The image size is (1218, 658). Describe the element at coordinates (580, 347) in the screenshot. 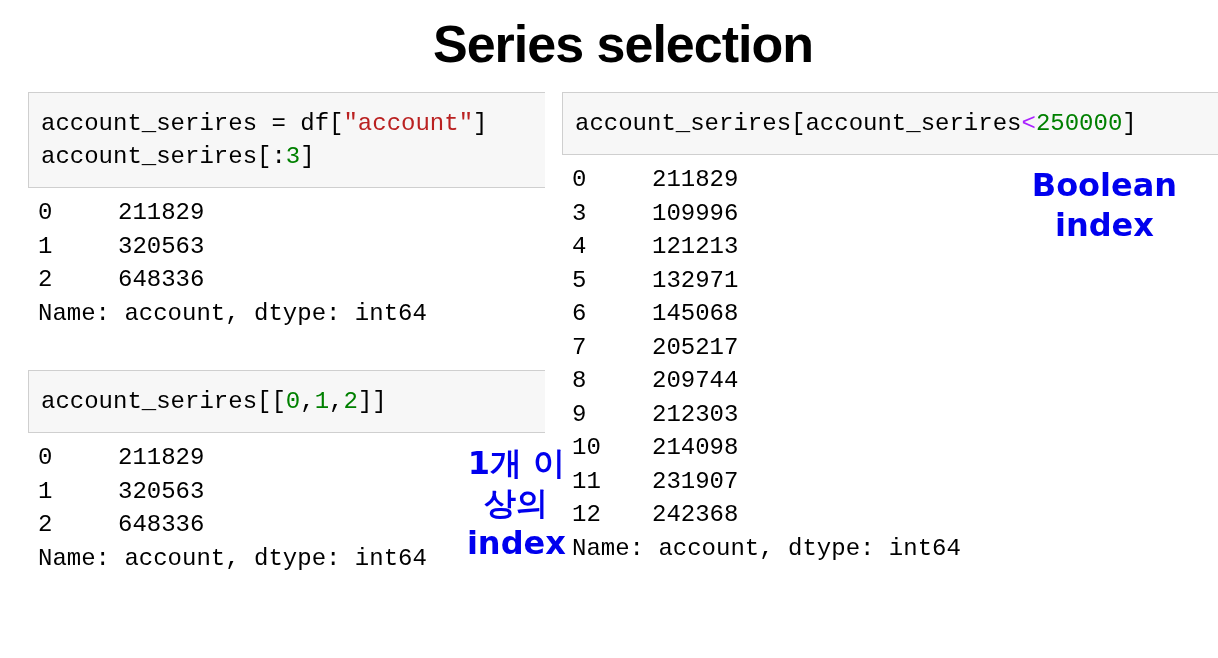

I see `index-label: 7` at that location.